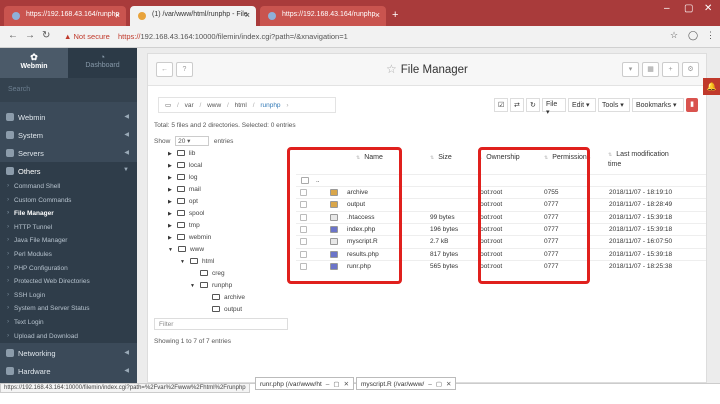  Describe the element at coordinates (29, 171) in the screenshot. I see `sidebar-cat-label: Others` at that location.